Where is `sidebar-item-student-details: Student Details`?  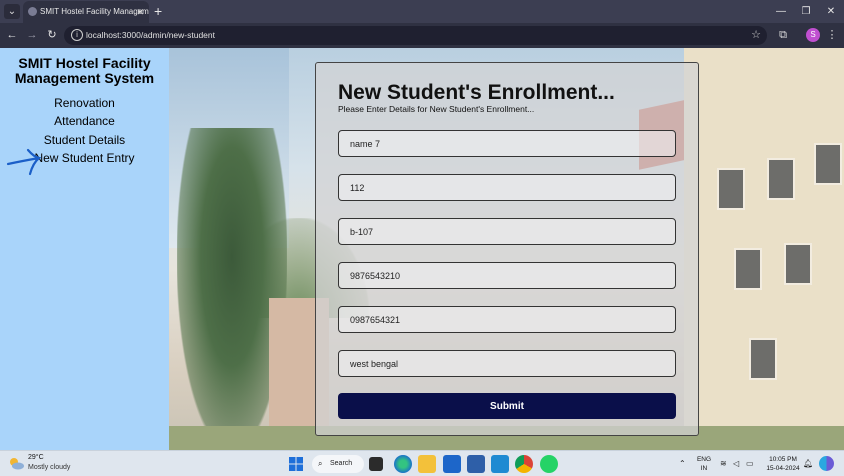
sidebar-item-student-details: Student Details is located at coordinates (84, 140).